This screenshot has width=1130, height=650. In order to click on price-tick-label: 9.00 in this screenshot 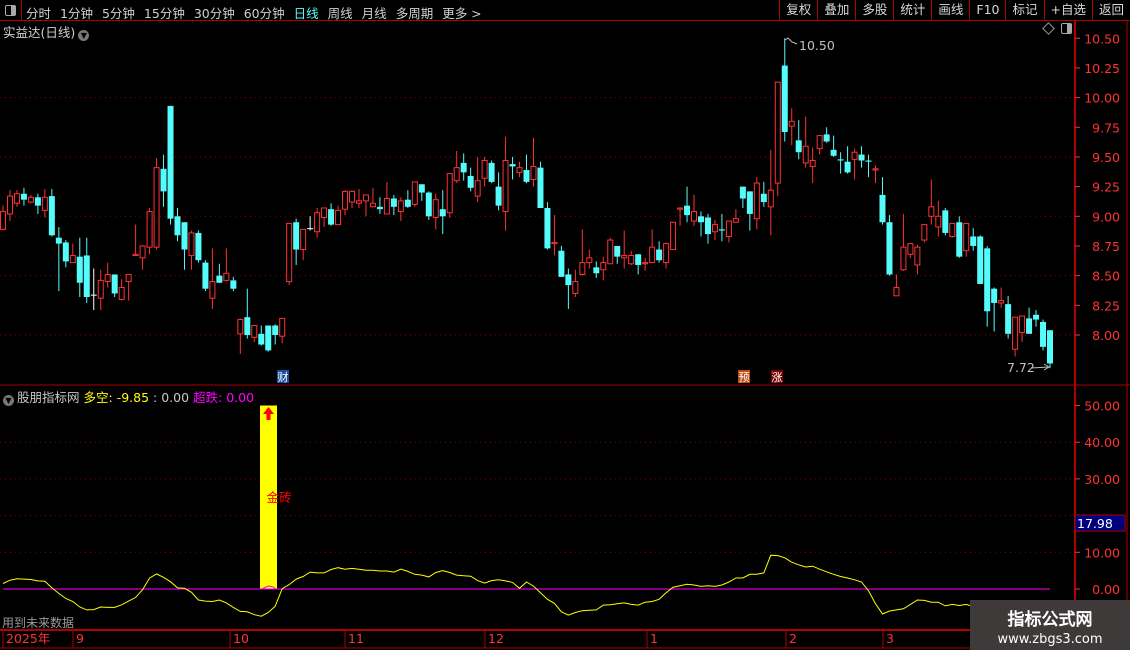, I will do `click(1106, 216)`.